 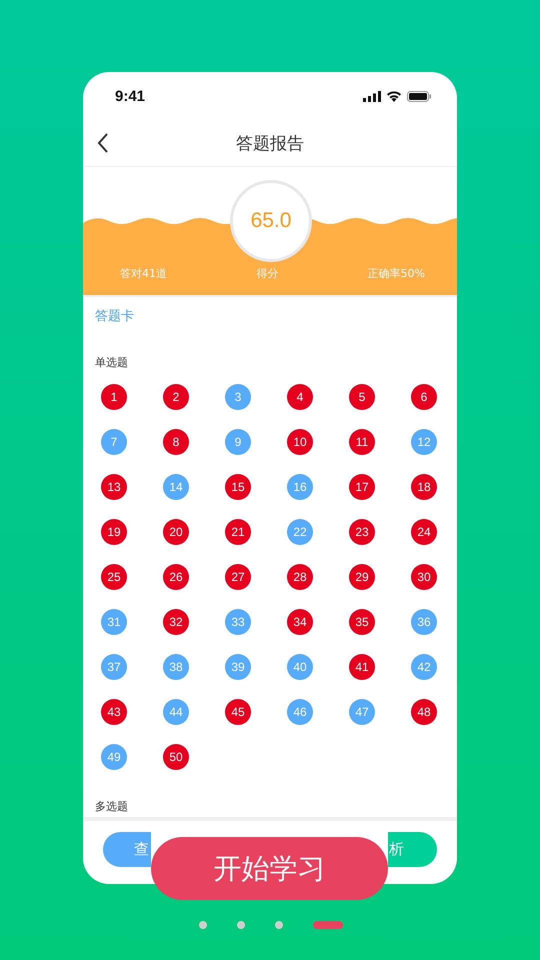 I want to click on question-number: 26, so click(x=176, y=577).